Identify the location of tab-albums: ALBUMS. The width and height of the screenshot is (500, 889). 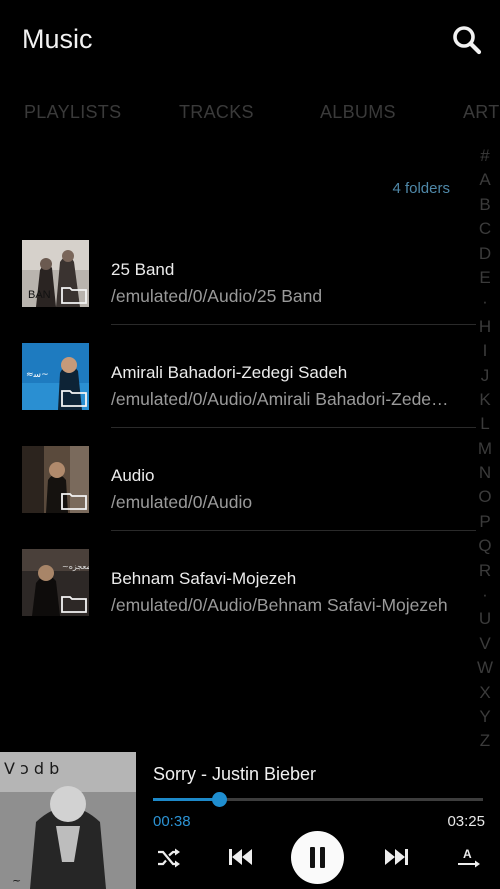
(358, 112).